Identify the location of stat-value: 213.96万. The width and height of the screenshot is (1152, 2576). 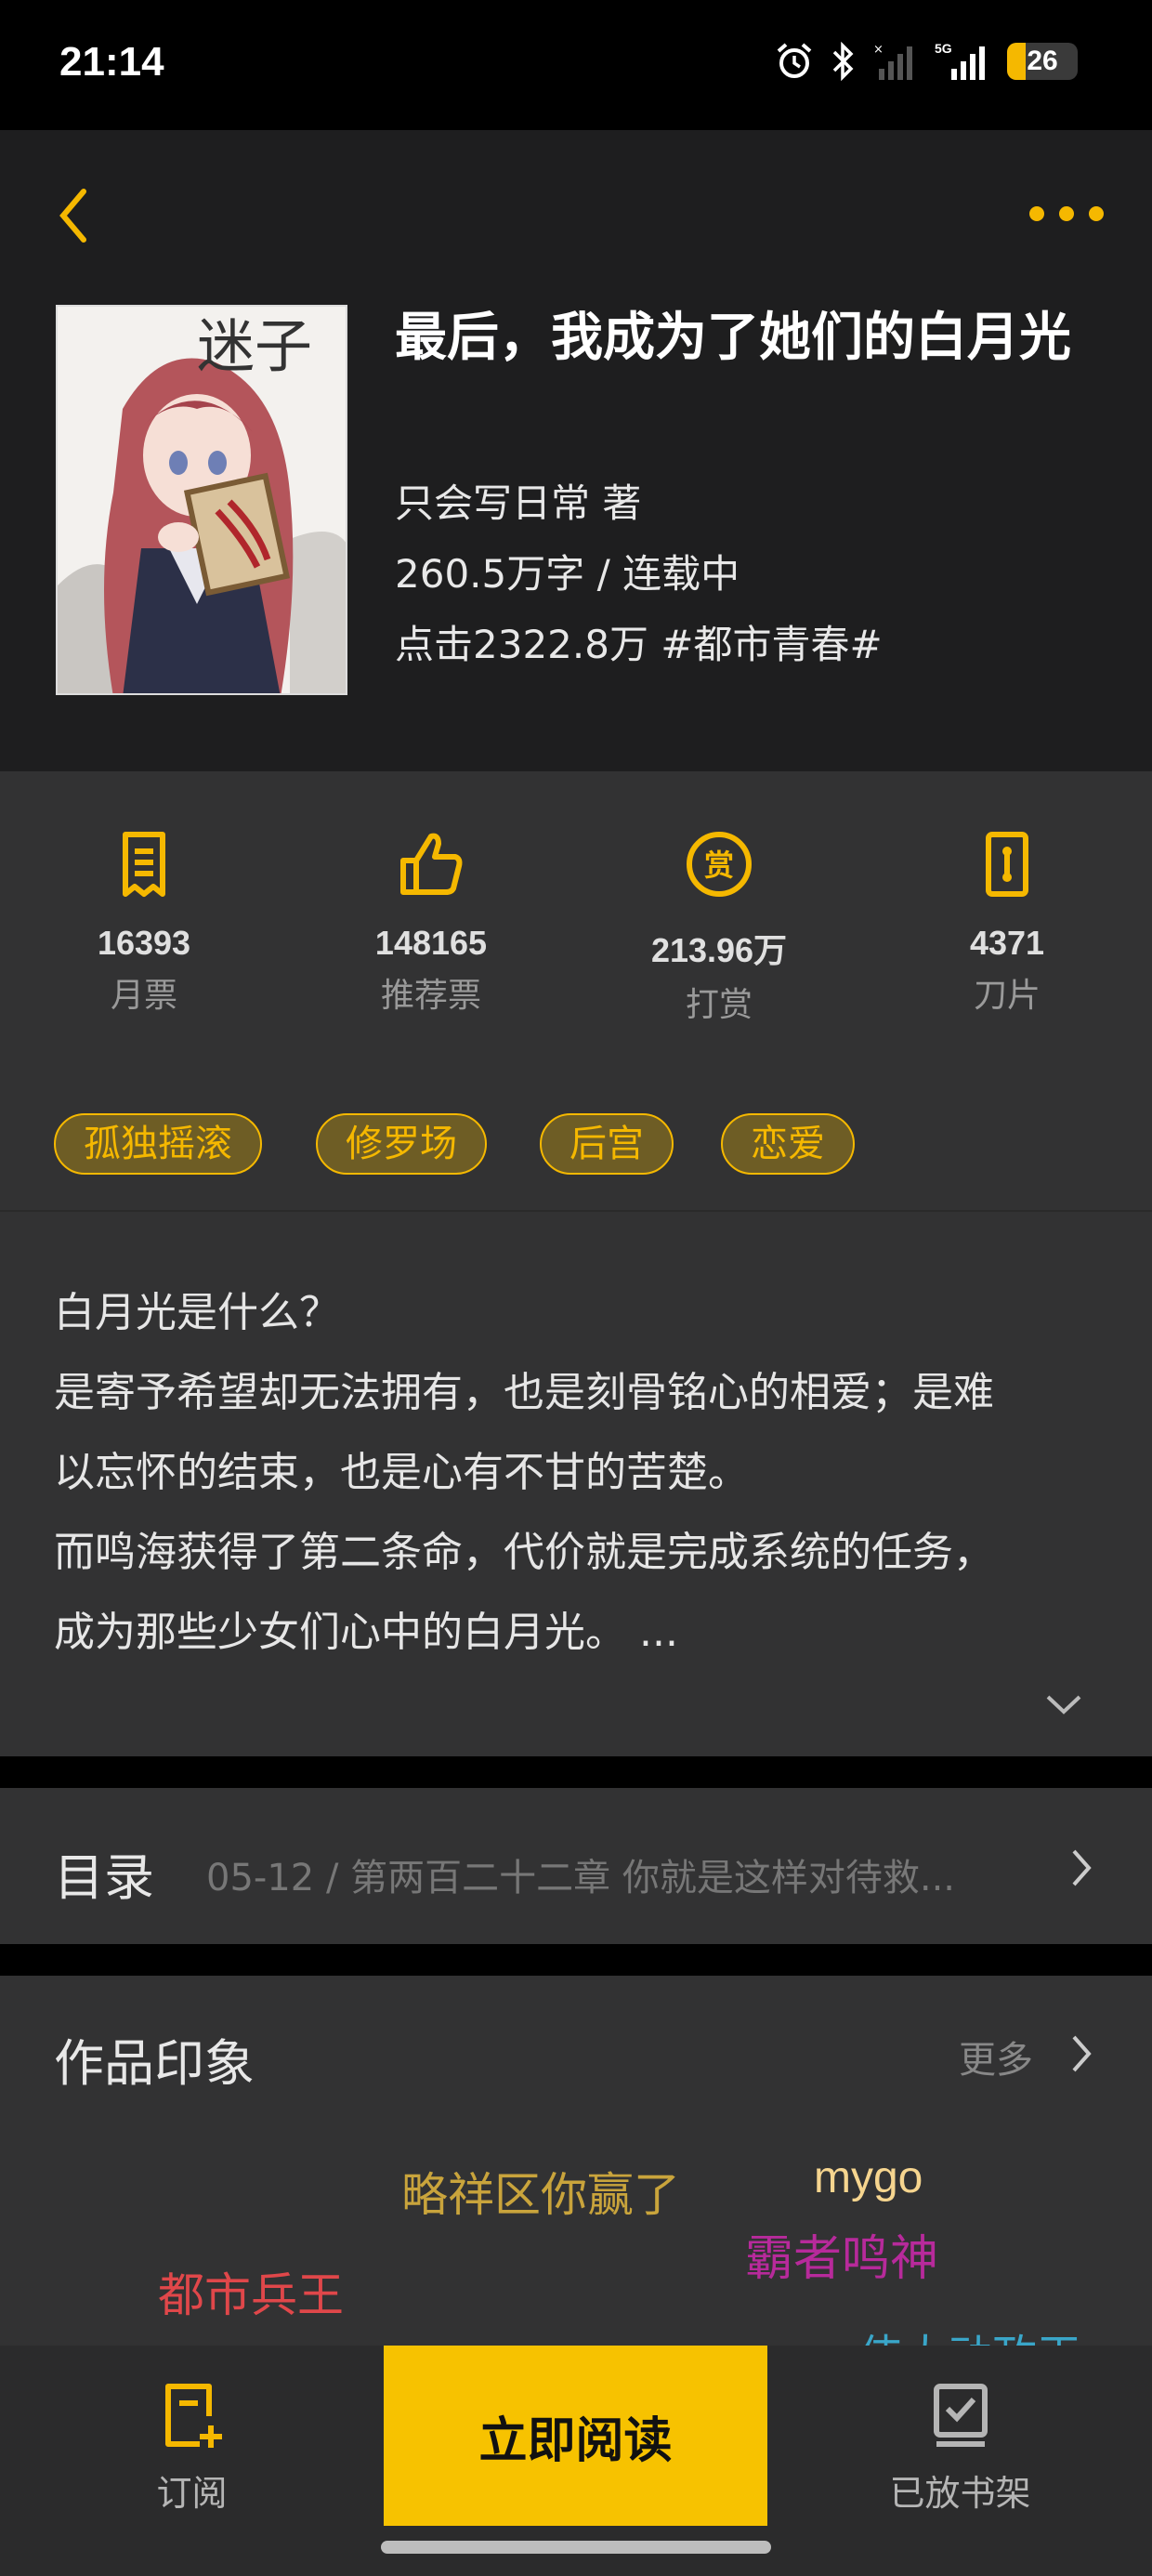
(719, 950).